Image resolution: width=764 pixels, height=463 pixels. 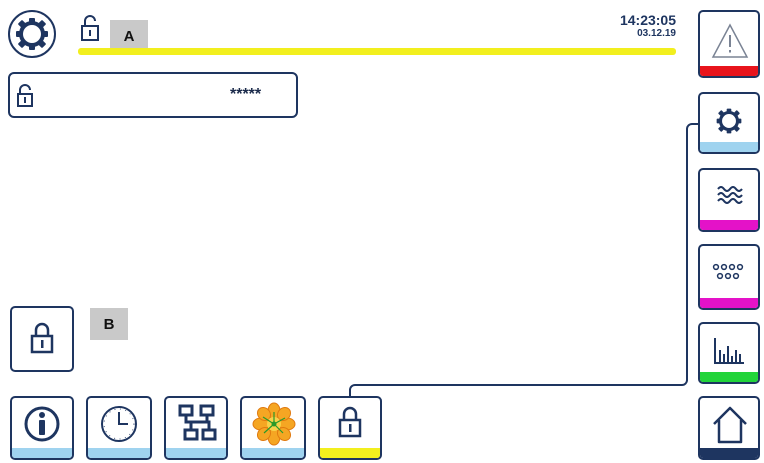 I want to click on clock-time: 14:23:05, so click(x=647, y=20).